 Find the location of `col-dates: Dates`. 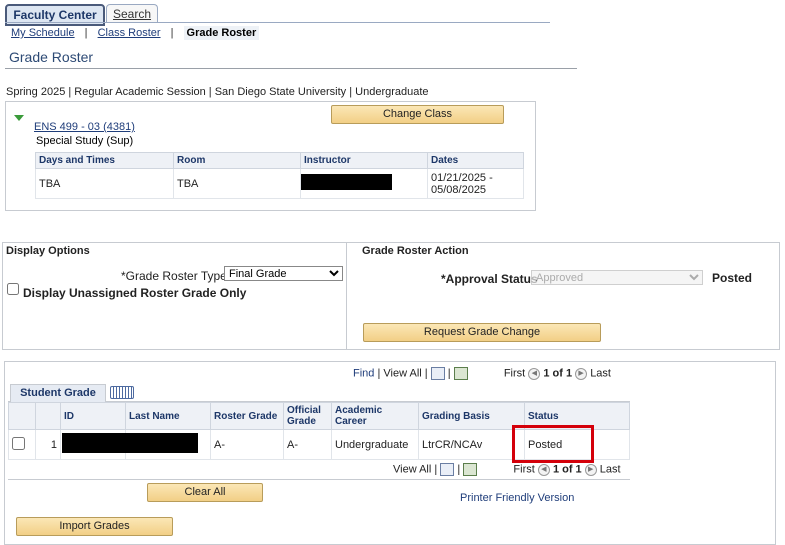

col-dates: Dates is located at coordinates (475, 160).